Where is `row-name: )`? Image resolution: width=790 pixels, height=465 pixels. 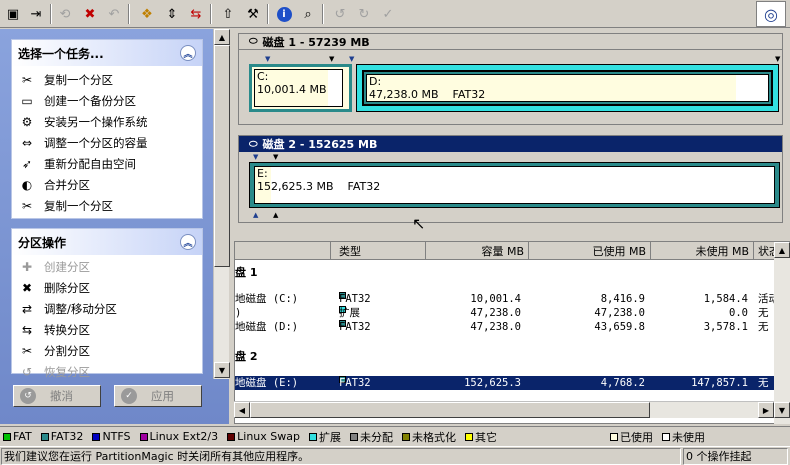
row-name: ) is located at coordinates (238, 313).